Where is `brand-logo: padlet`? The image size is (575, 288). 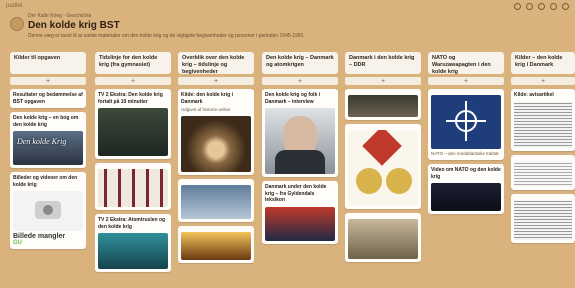
brand-logo: padlet is located at coordinates (14, 6).